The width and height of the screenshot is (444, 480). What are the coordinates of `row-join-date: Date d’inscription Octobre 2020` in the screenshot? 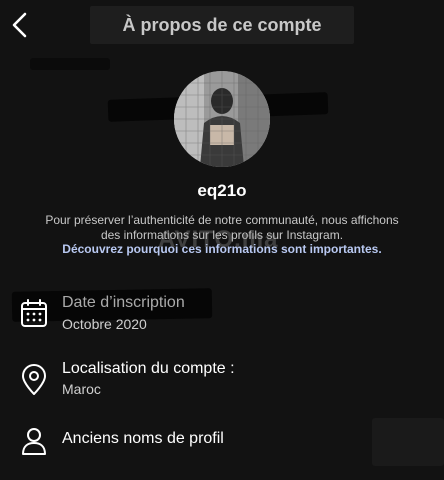 It's located at (222, 315).